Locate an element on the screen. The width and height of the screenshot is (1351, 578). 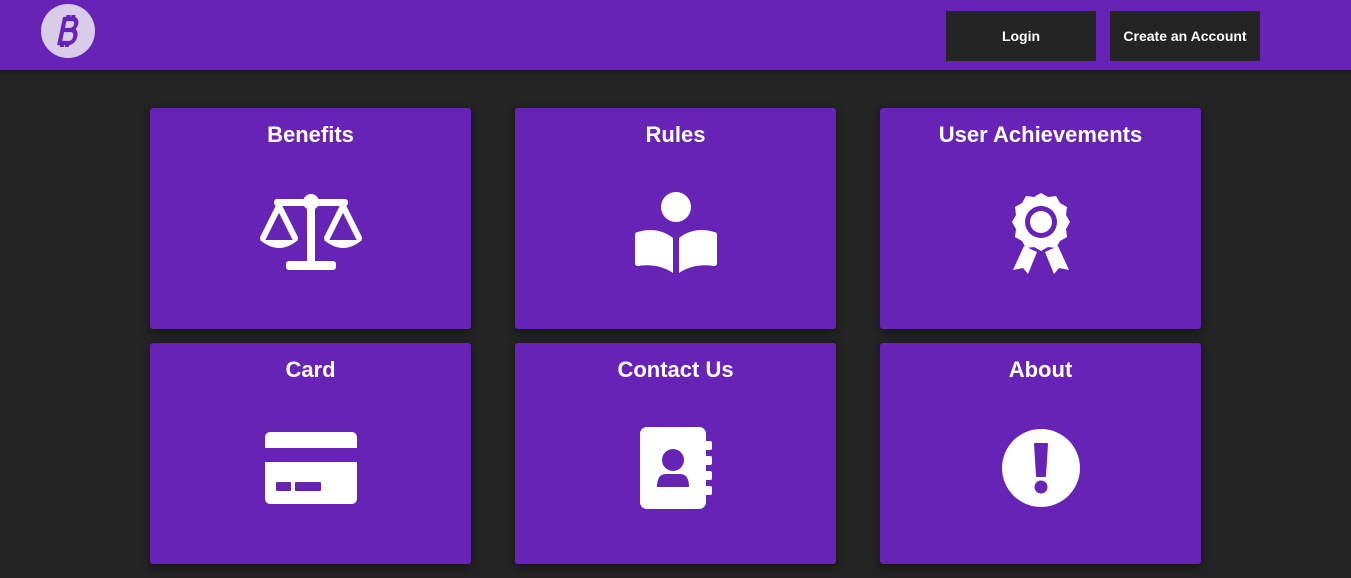
bitcoin-icon is located at coordinates (68, 31).